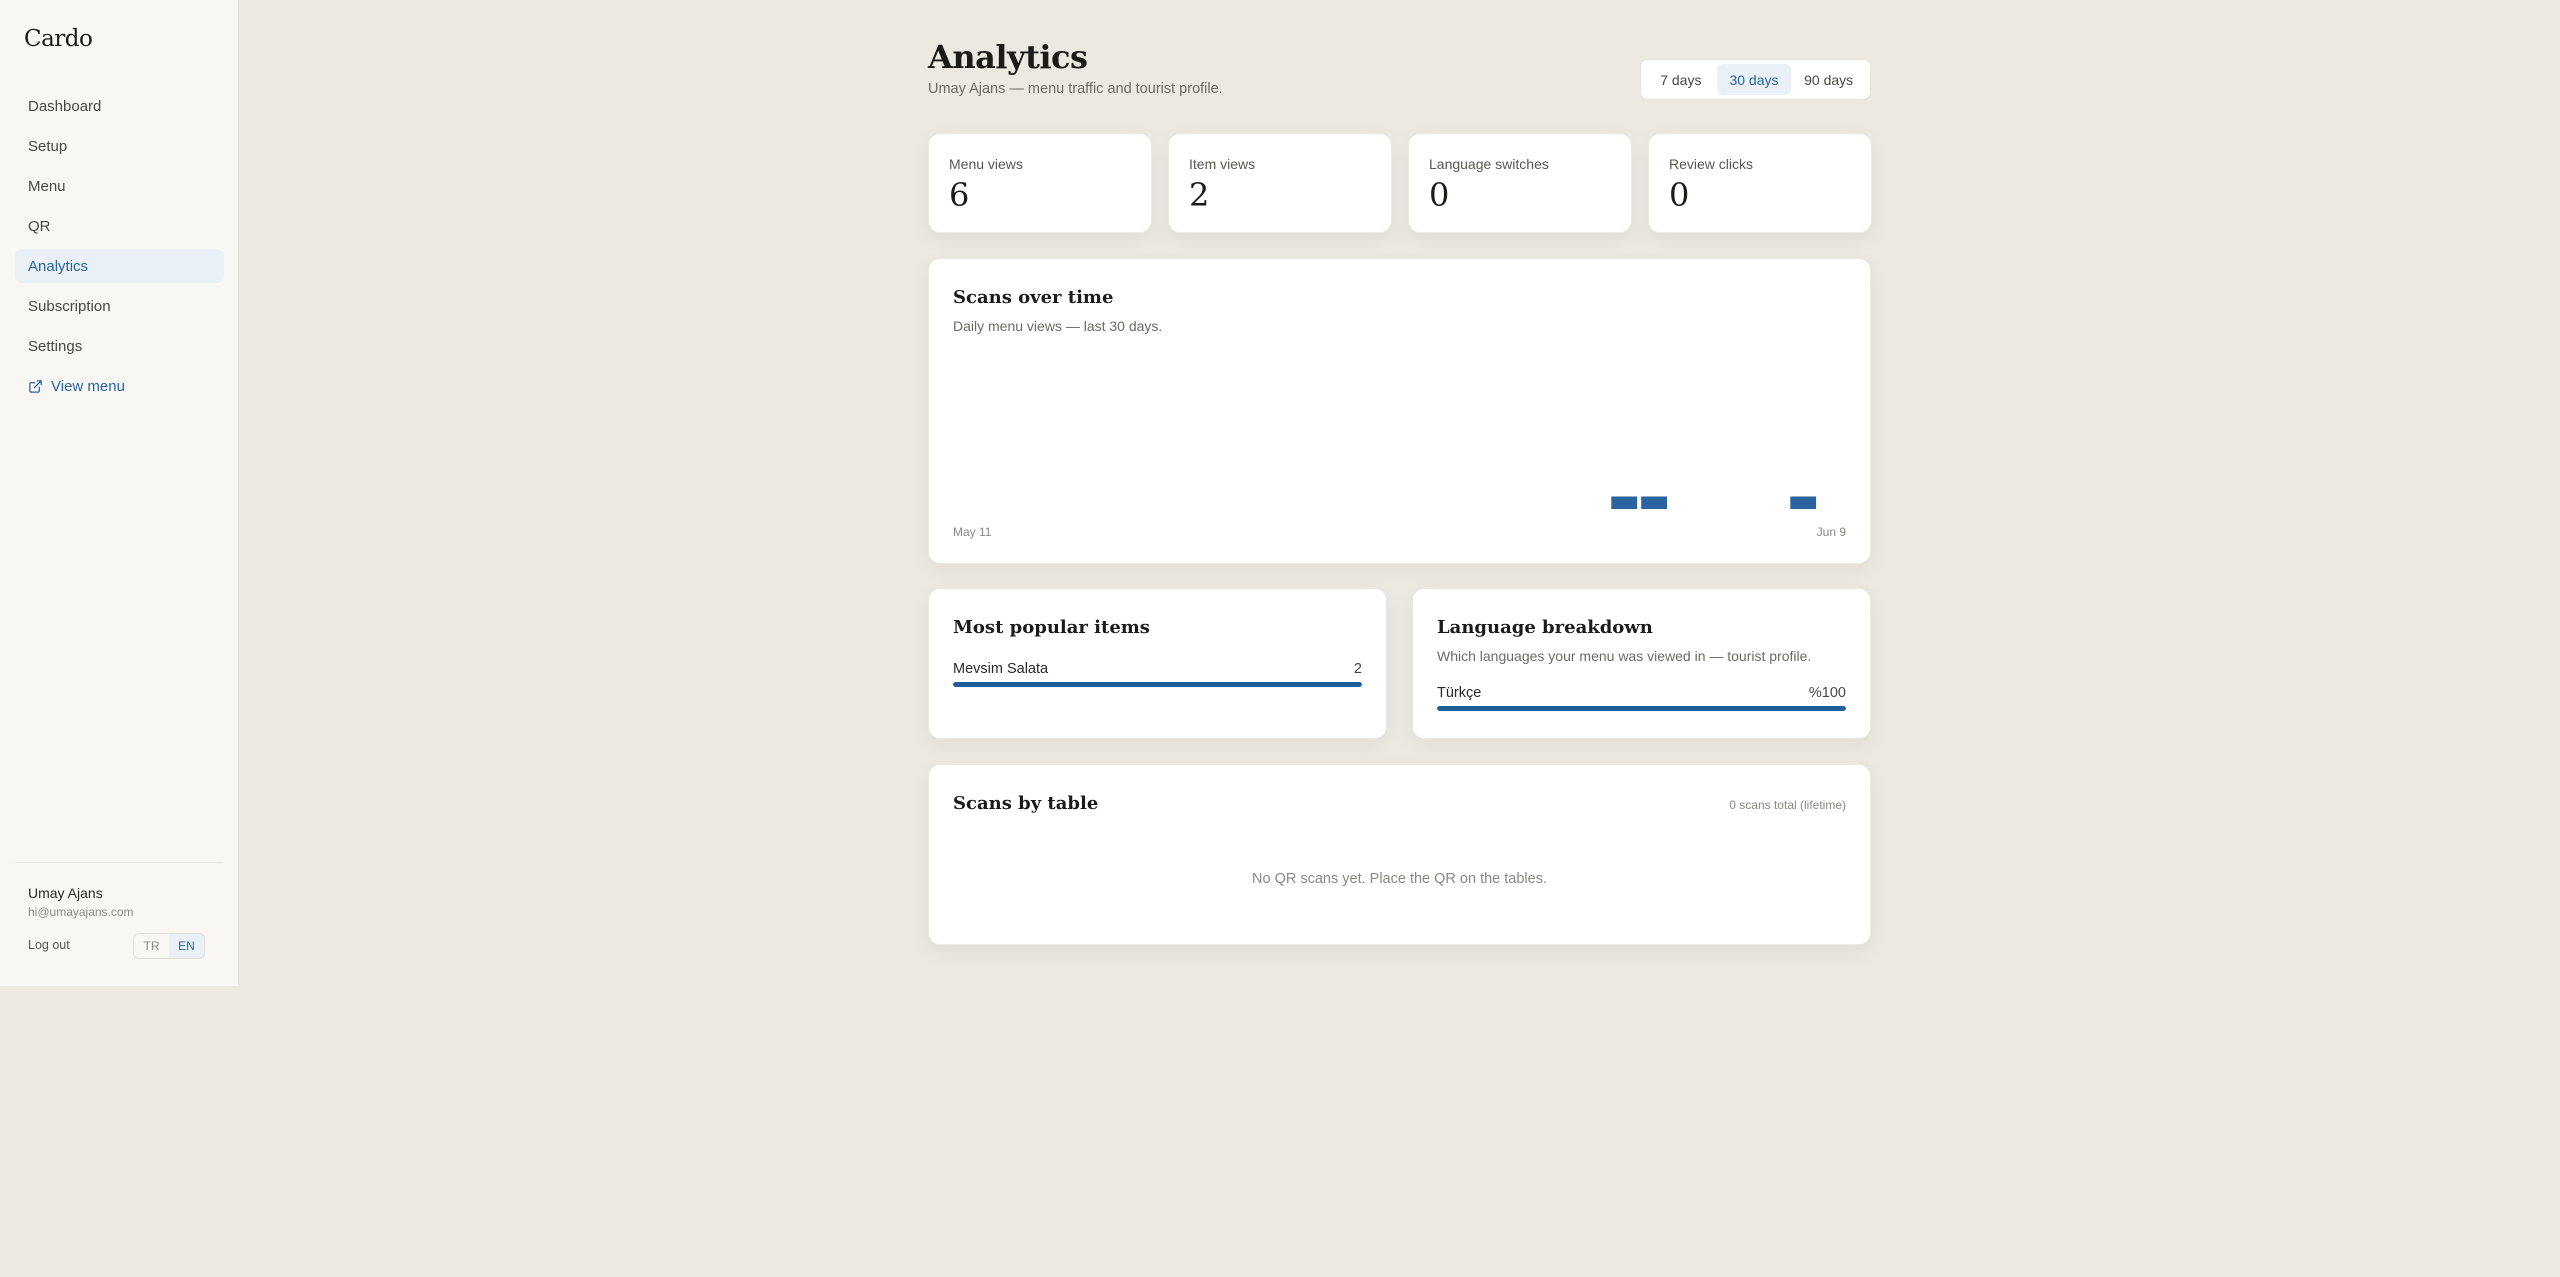  What do you see at coordinates (959, 195) in the screenshot?
I see `stat-value: 6` at bounding box center [959, 195].